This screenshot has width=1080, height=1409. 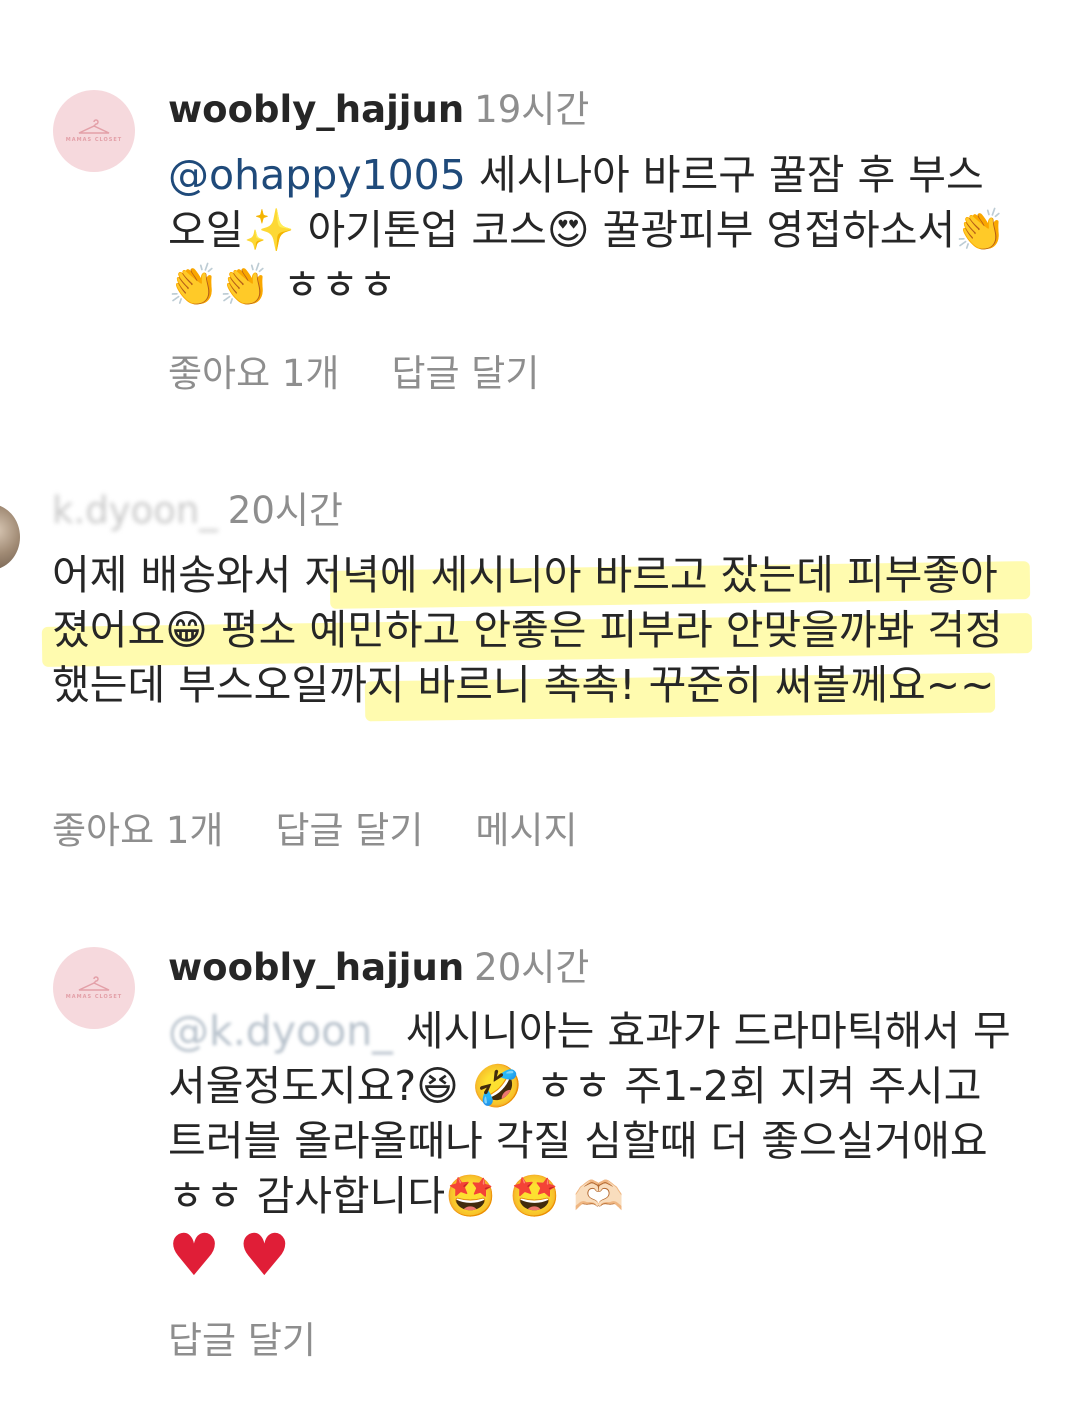 I want to click on message-button: 메시지, so click(x=526, y=830).